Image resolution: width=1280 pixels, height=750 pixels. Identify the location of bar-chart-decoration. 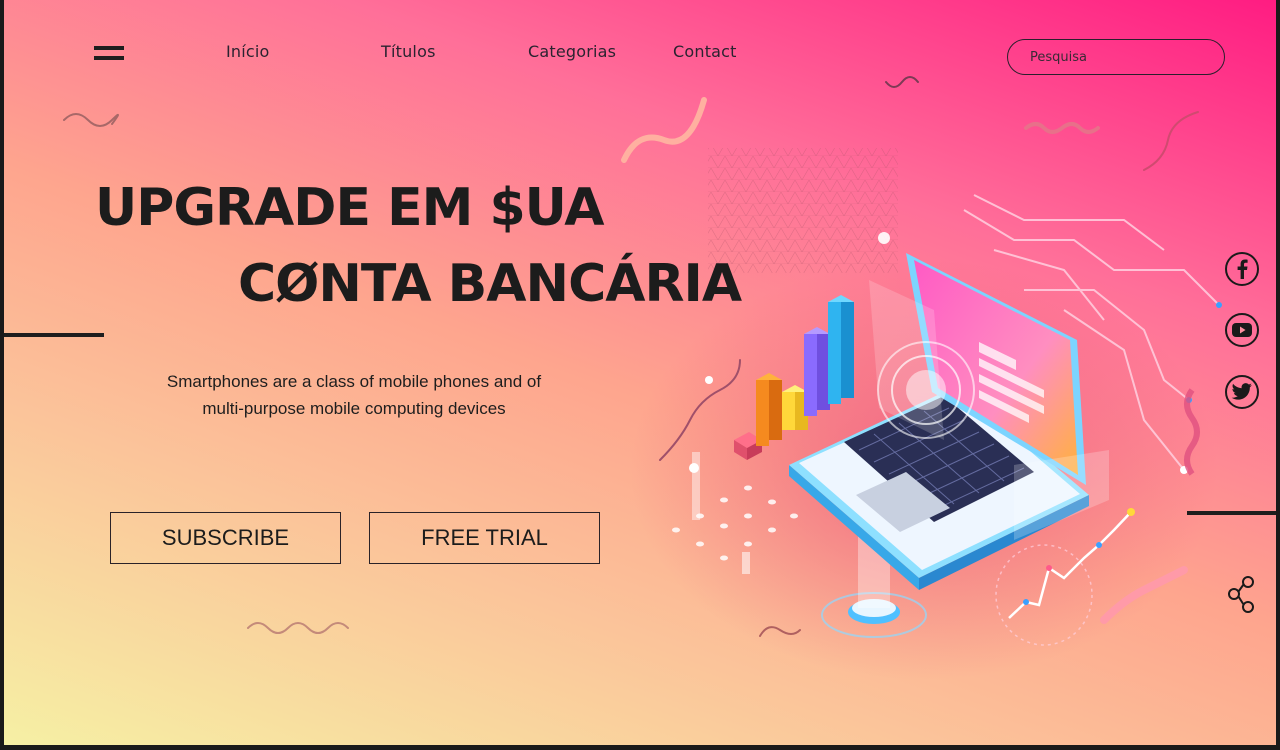
(794, 377).